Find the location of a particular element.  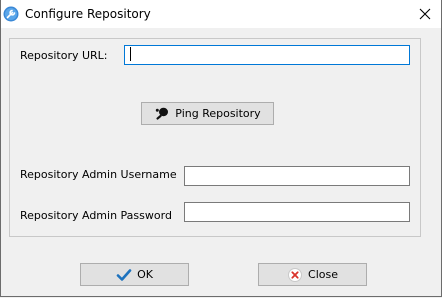

admin-username-input is located at coordinates (297, 176).